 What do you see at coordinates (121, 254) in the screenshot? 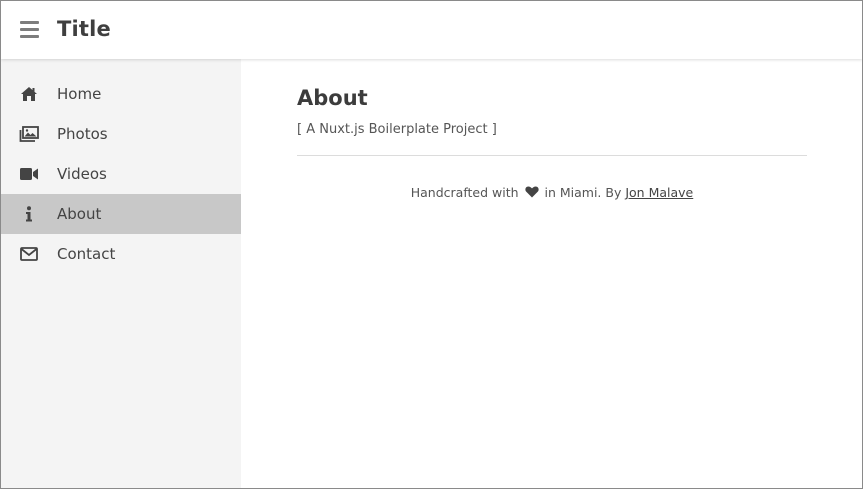
I see `sidebar-item-contact: Contact` at bounding box center [121, 254].